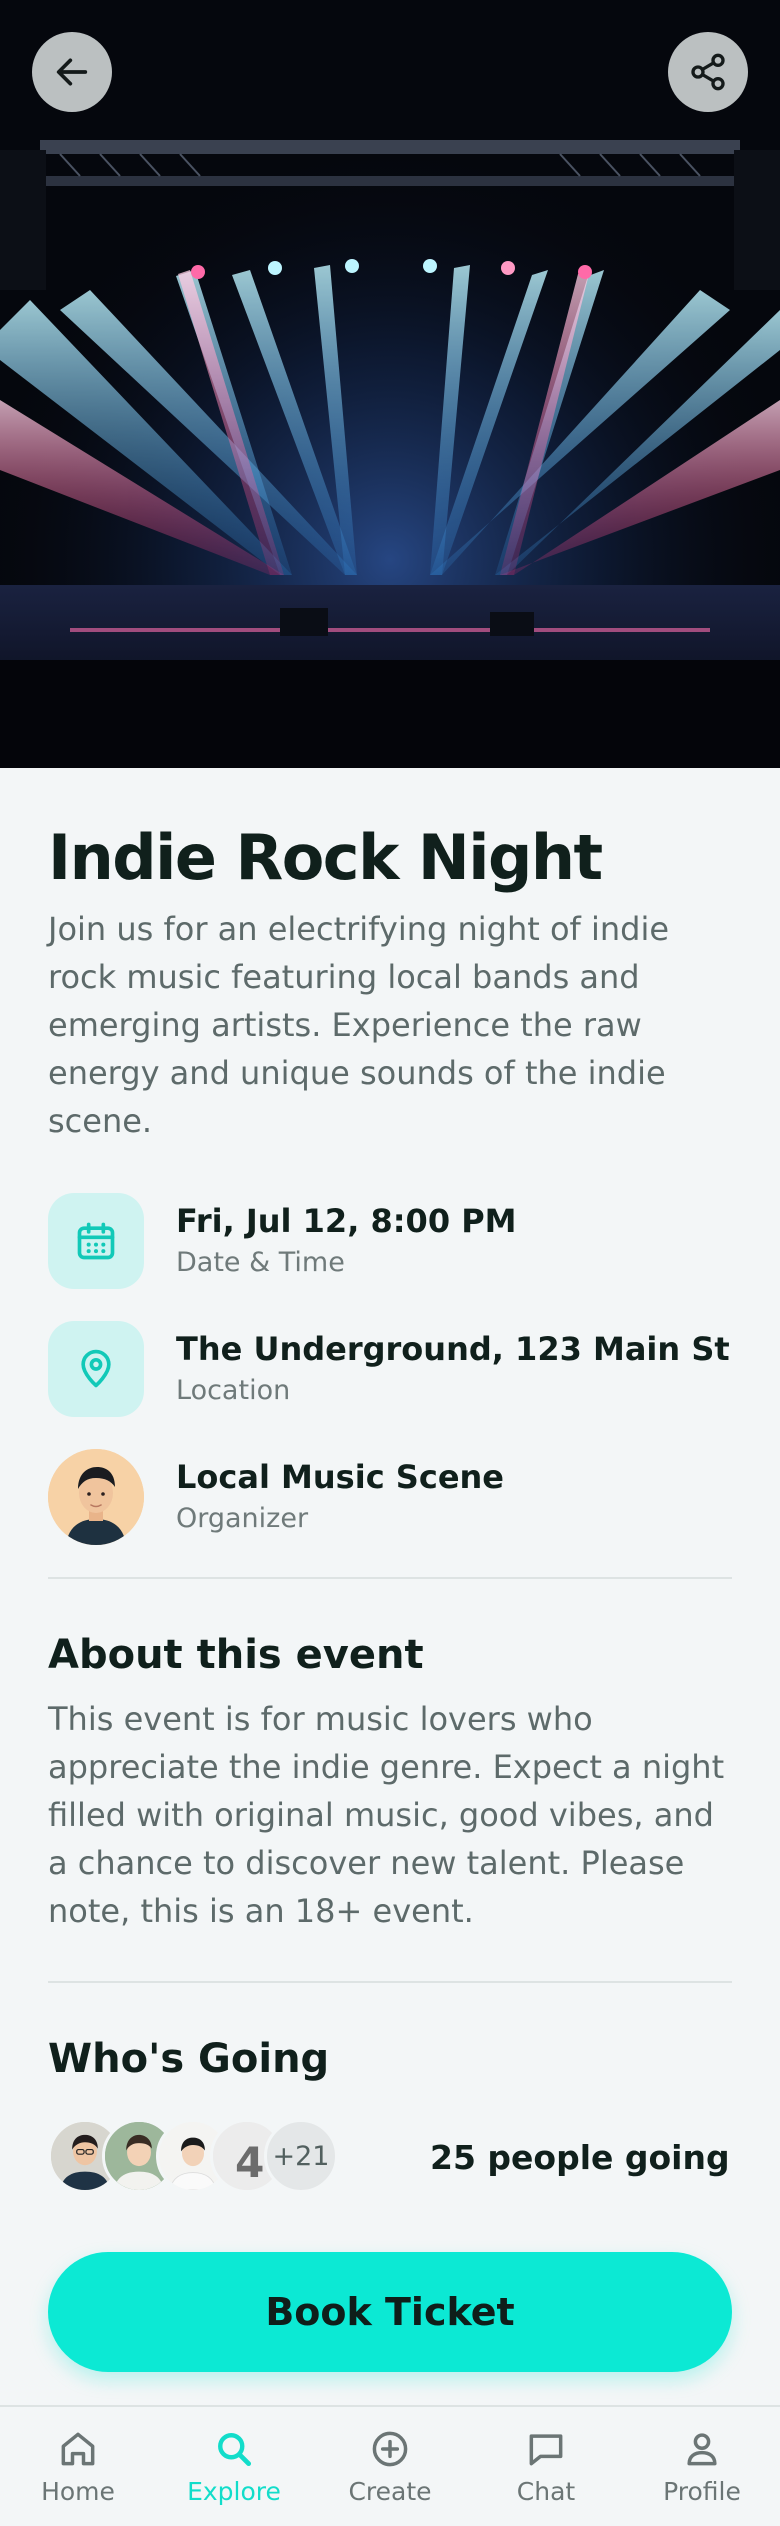 The width and height of the screenshot is (780, 2526). What do you see at coordinates (390, 2157) in the screenshot?
I see `attendees-row: 4 +21 25 people going` at bounding box center [390, 2157].